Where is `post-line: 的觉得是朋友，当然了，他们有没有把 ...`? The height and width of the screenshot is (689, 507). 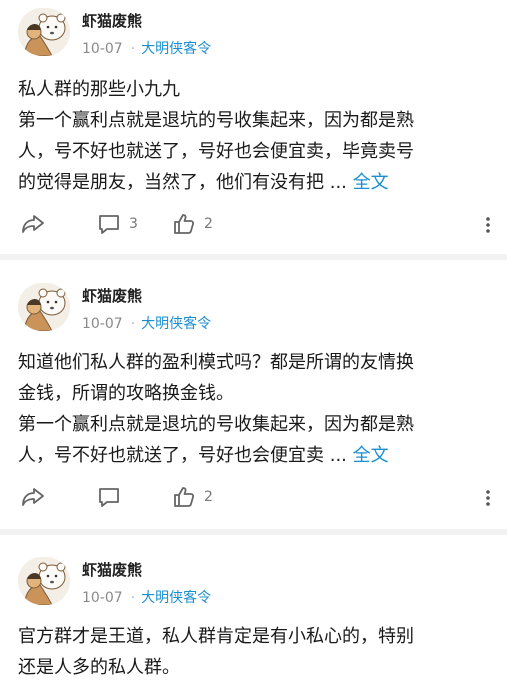 post-line: 的觉得是朋友，当然了，他们有没有把 ... is located at coordinates (182, 182).